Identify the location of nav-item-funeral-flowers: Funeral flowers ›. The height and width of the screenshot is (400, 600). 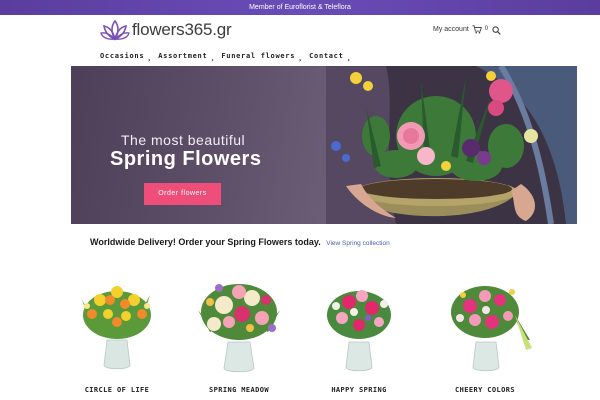
(261, 58).